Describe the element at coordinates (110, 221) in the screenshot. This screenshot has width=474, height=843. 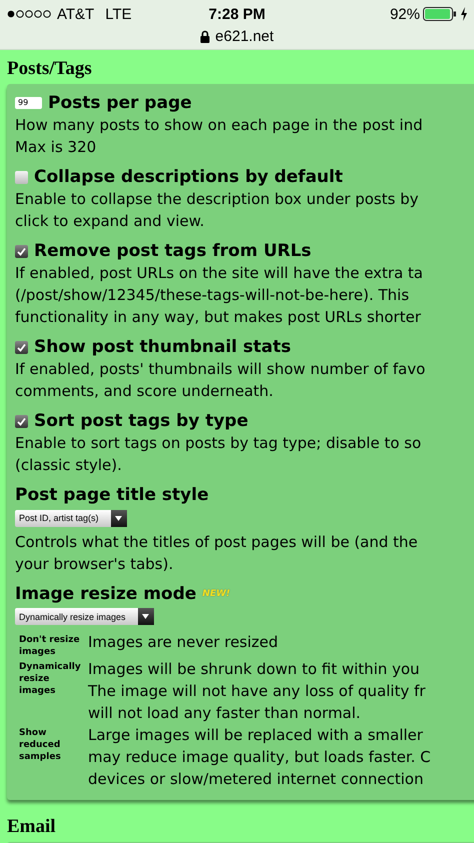
I see `description-text: click to expand and view.` at that location.